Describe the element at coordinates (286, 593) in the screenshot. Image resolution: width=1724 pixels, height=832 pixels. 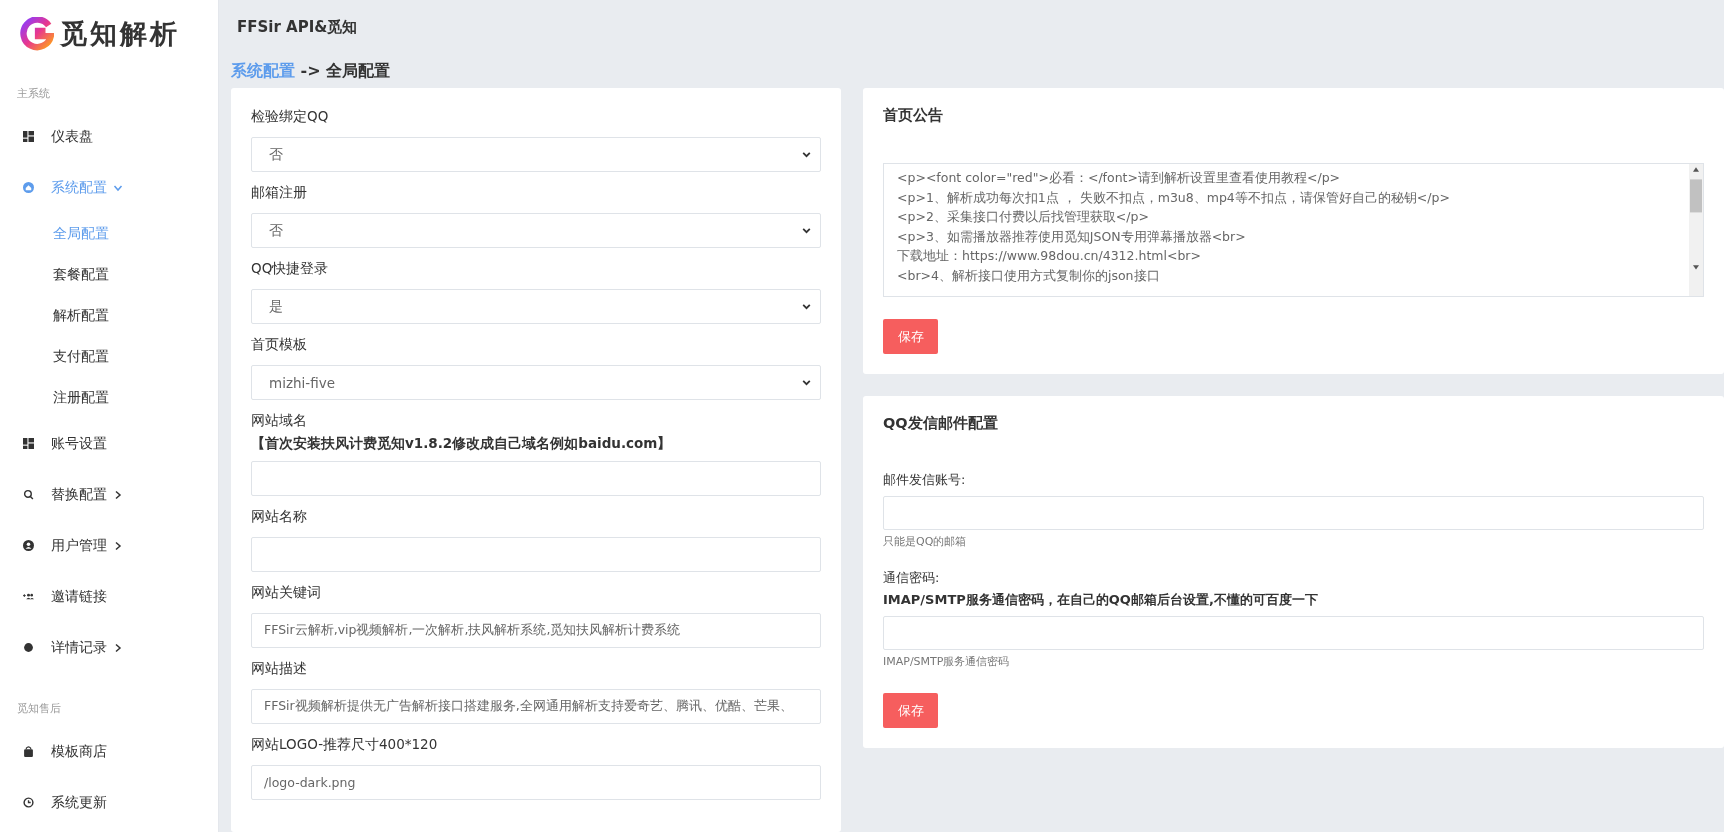
I see `field-label: 网站关键词` at that location.